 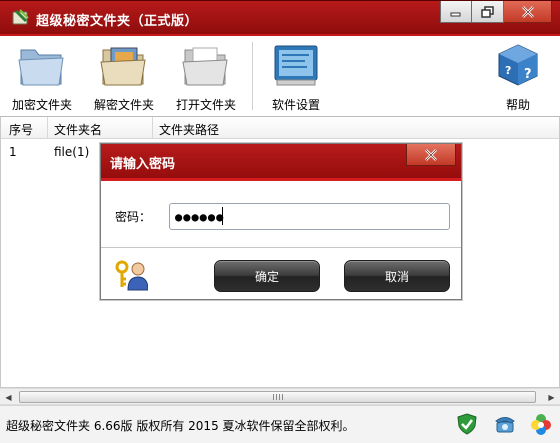 I want to click on toolbar-label: 解密文件夹, so click(x=123, y=105).